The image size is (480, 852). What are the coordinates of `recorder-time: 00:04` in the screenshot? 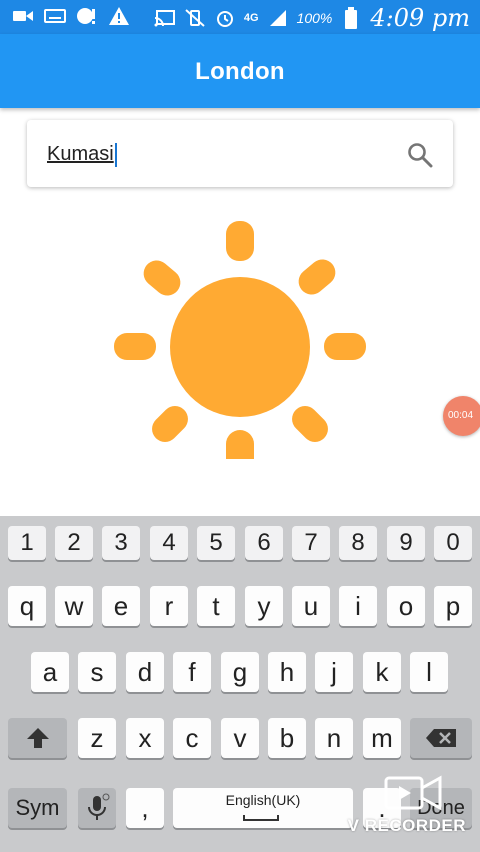 It's located at (461, 415).